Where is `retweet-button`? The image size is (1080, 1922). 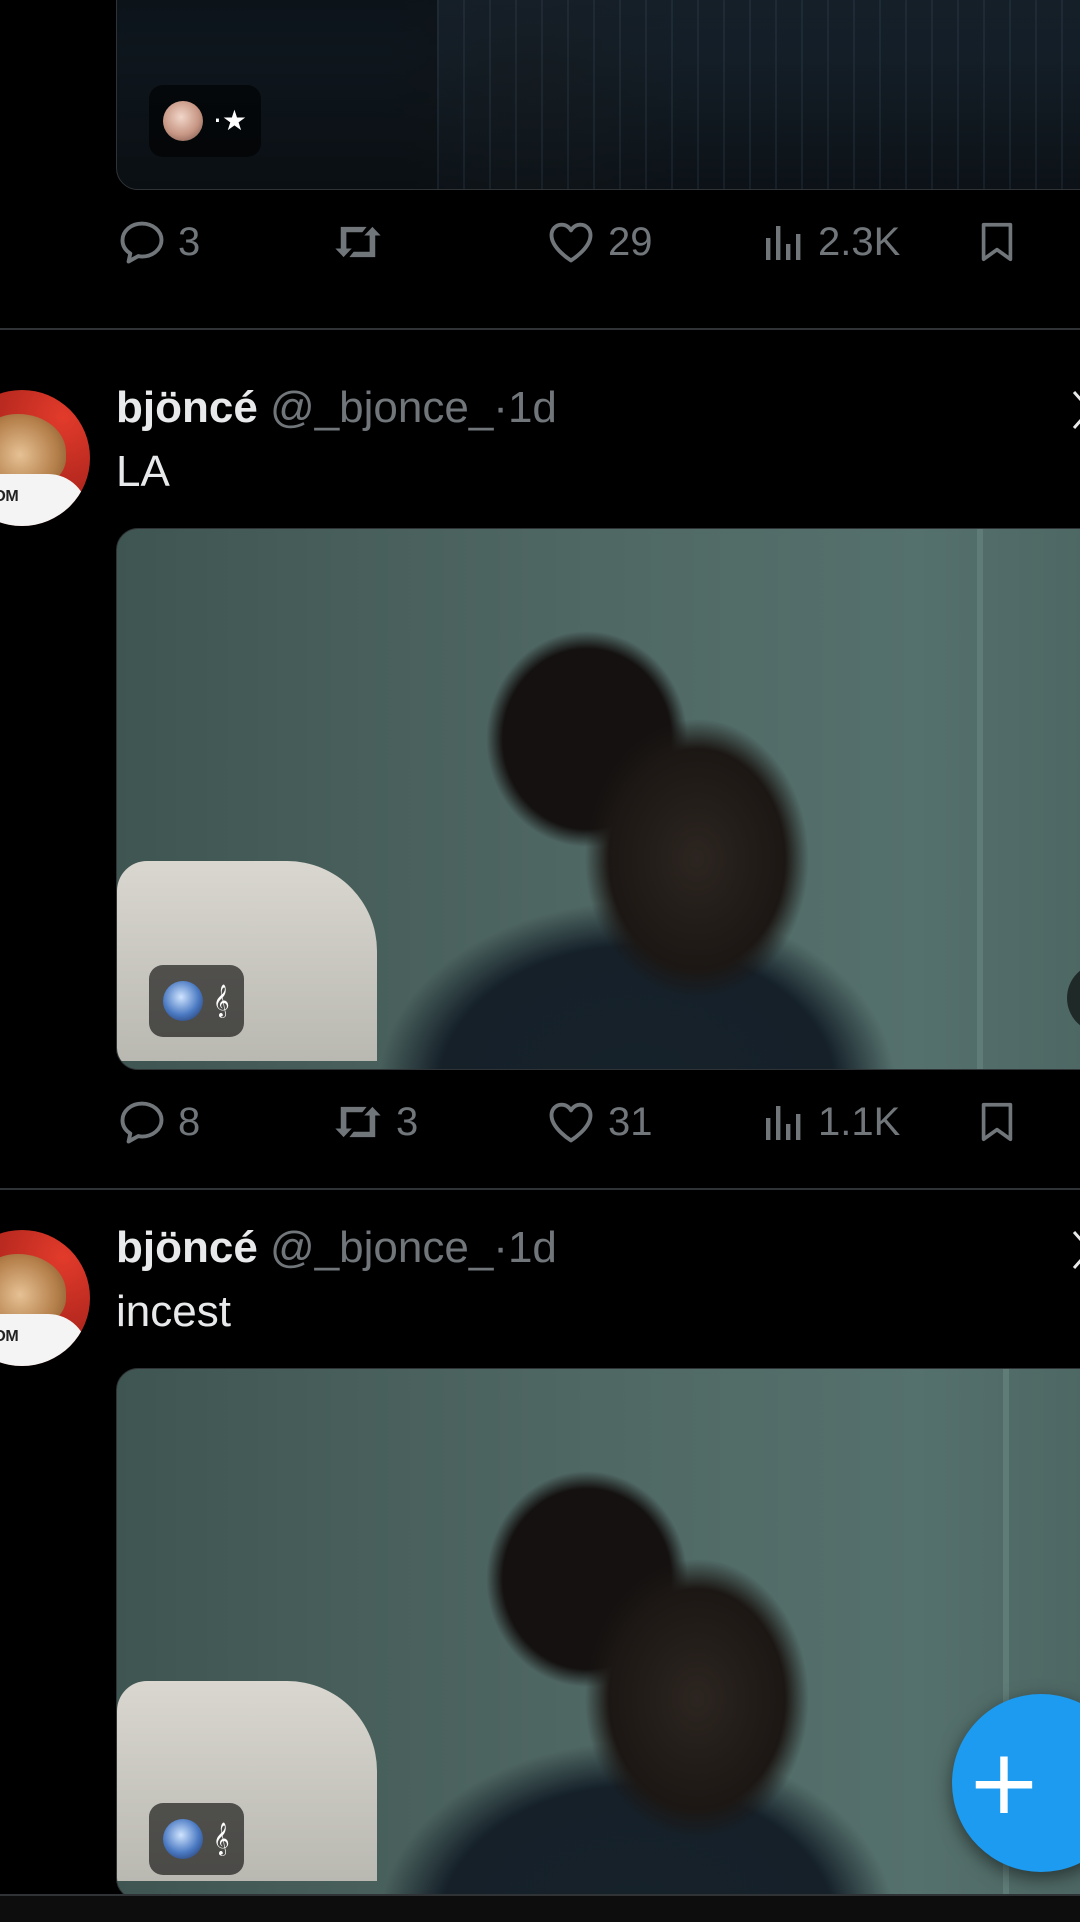
retweet-button is located at coordinates (363, 242).